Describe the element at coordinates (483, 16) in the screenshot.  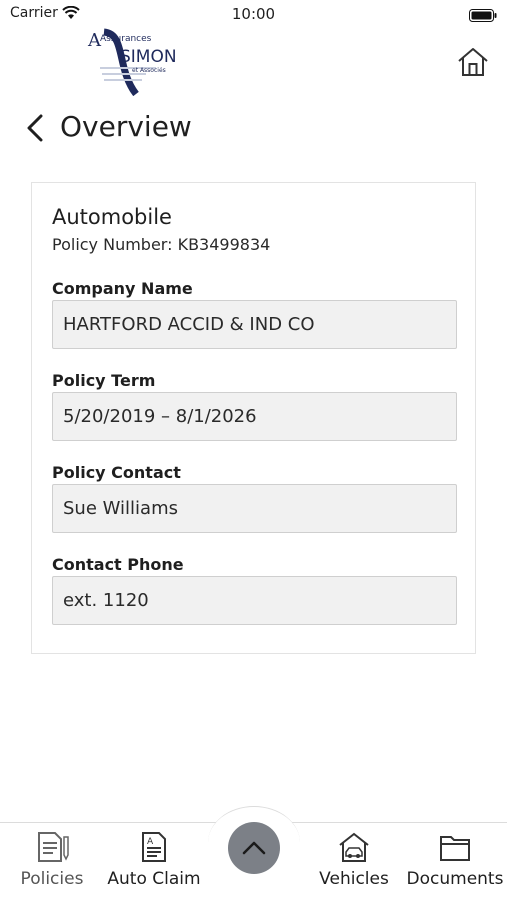
I see `battery-icon` at that location.